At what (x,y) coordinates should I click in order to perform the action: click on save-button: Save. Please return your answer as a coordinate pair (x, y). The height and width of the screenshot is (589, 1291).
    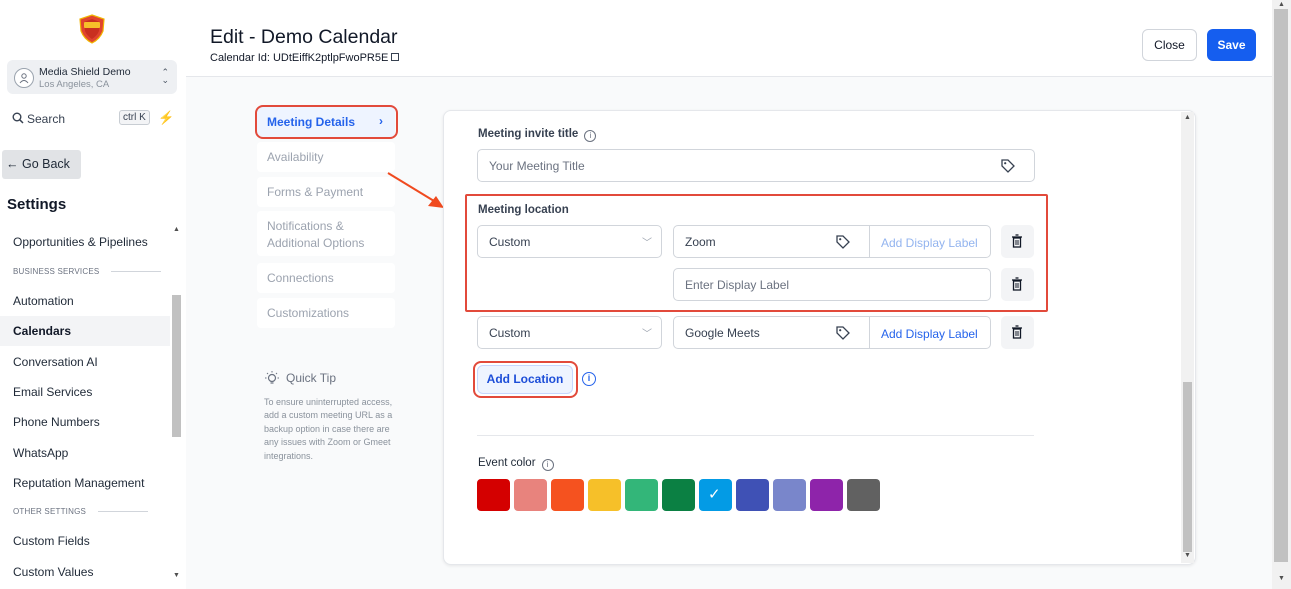
    Looking at the image, I should click on (1231, 45).